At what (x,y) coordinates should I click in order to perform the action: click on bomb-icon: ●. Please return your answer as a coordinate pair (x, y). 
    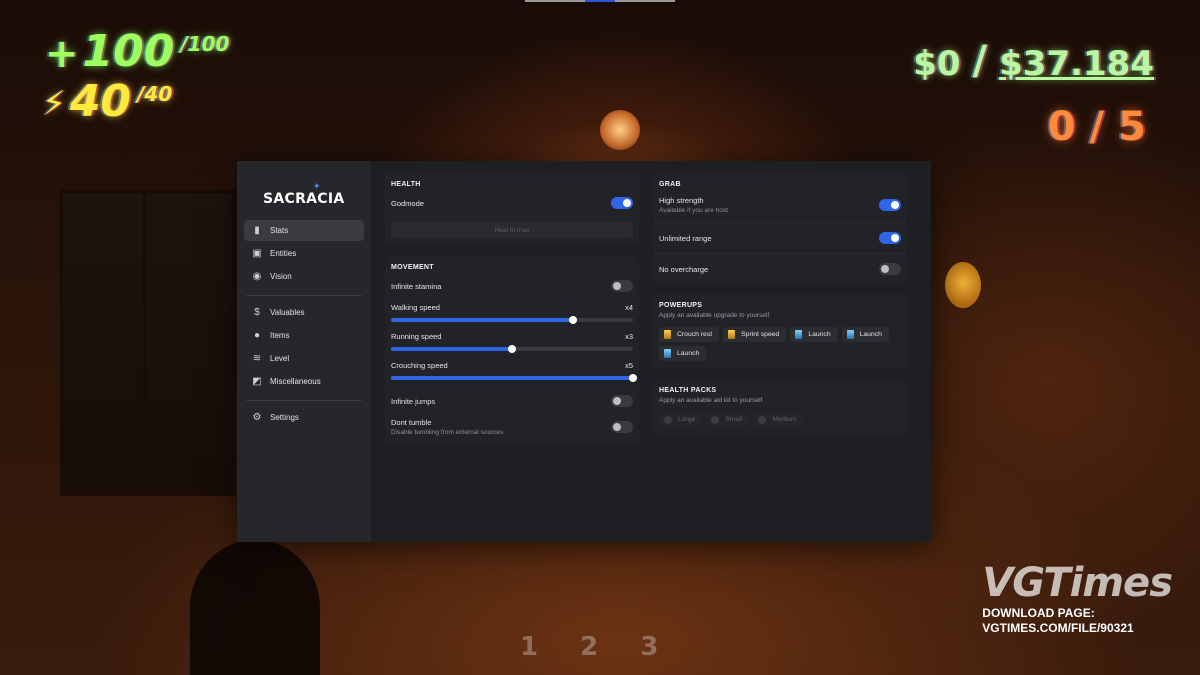
    Looking at the image, I should click on (257, 335).